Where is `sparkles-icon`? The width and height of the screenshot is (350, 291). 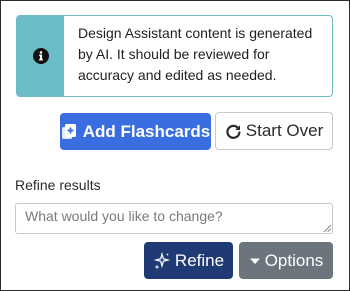
sparkles-icon is located at coordinates (162, 260).